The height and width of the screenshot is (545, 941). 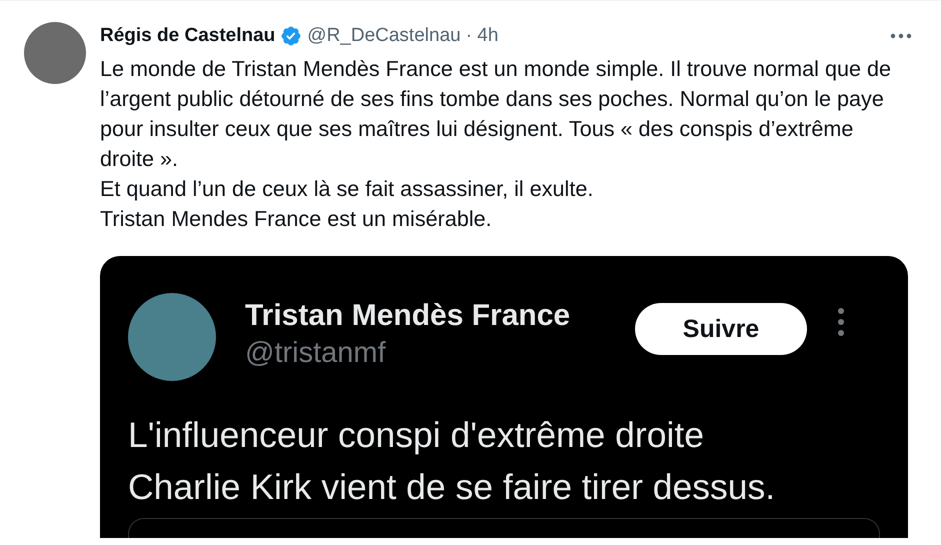 What do you see at coordinates (296, 219) in the screenshot?
I see `tweet-text: Tristan Mendes France est un misérable.` at bounding box center [296, 219].